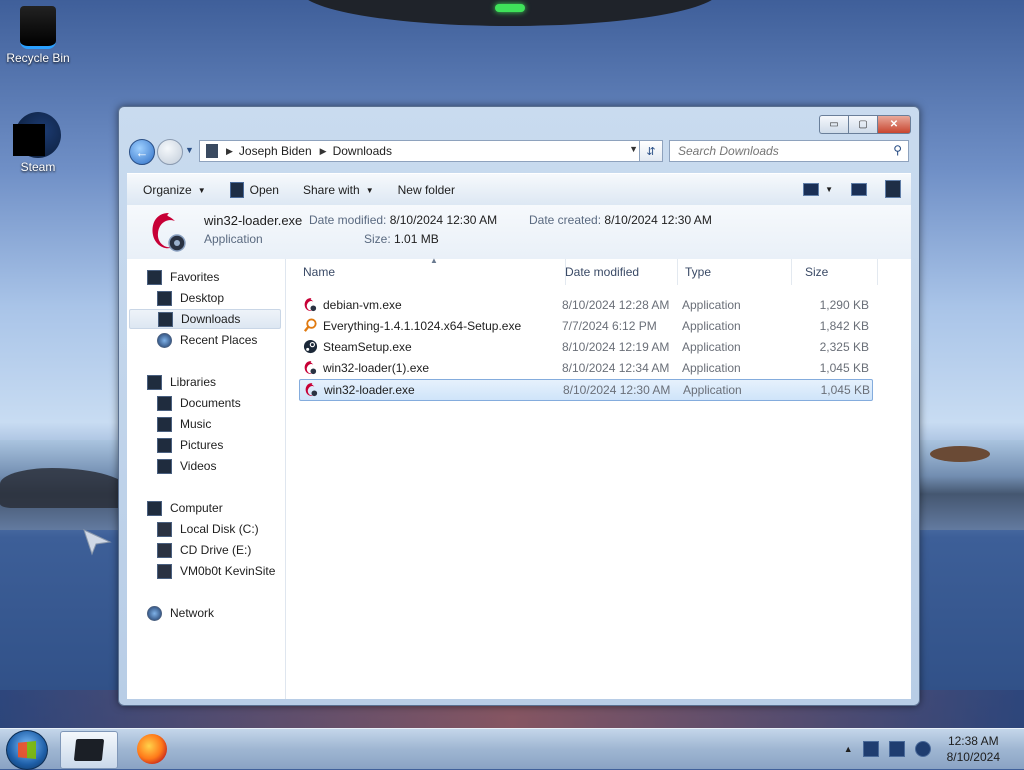 This screenshot has height=770, width=1024. What do you see at coordinates (181, 382) in the screenshot?
I see `nav-libraries: Libraries` at bounding box center [181, 382].